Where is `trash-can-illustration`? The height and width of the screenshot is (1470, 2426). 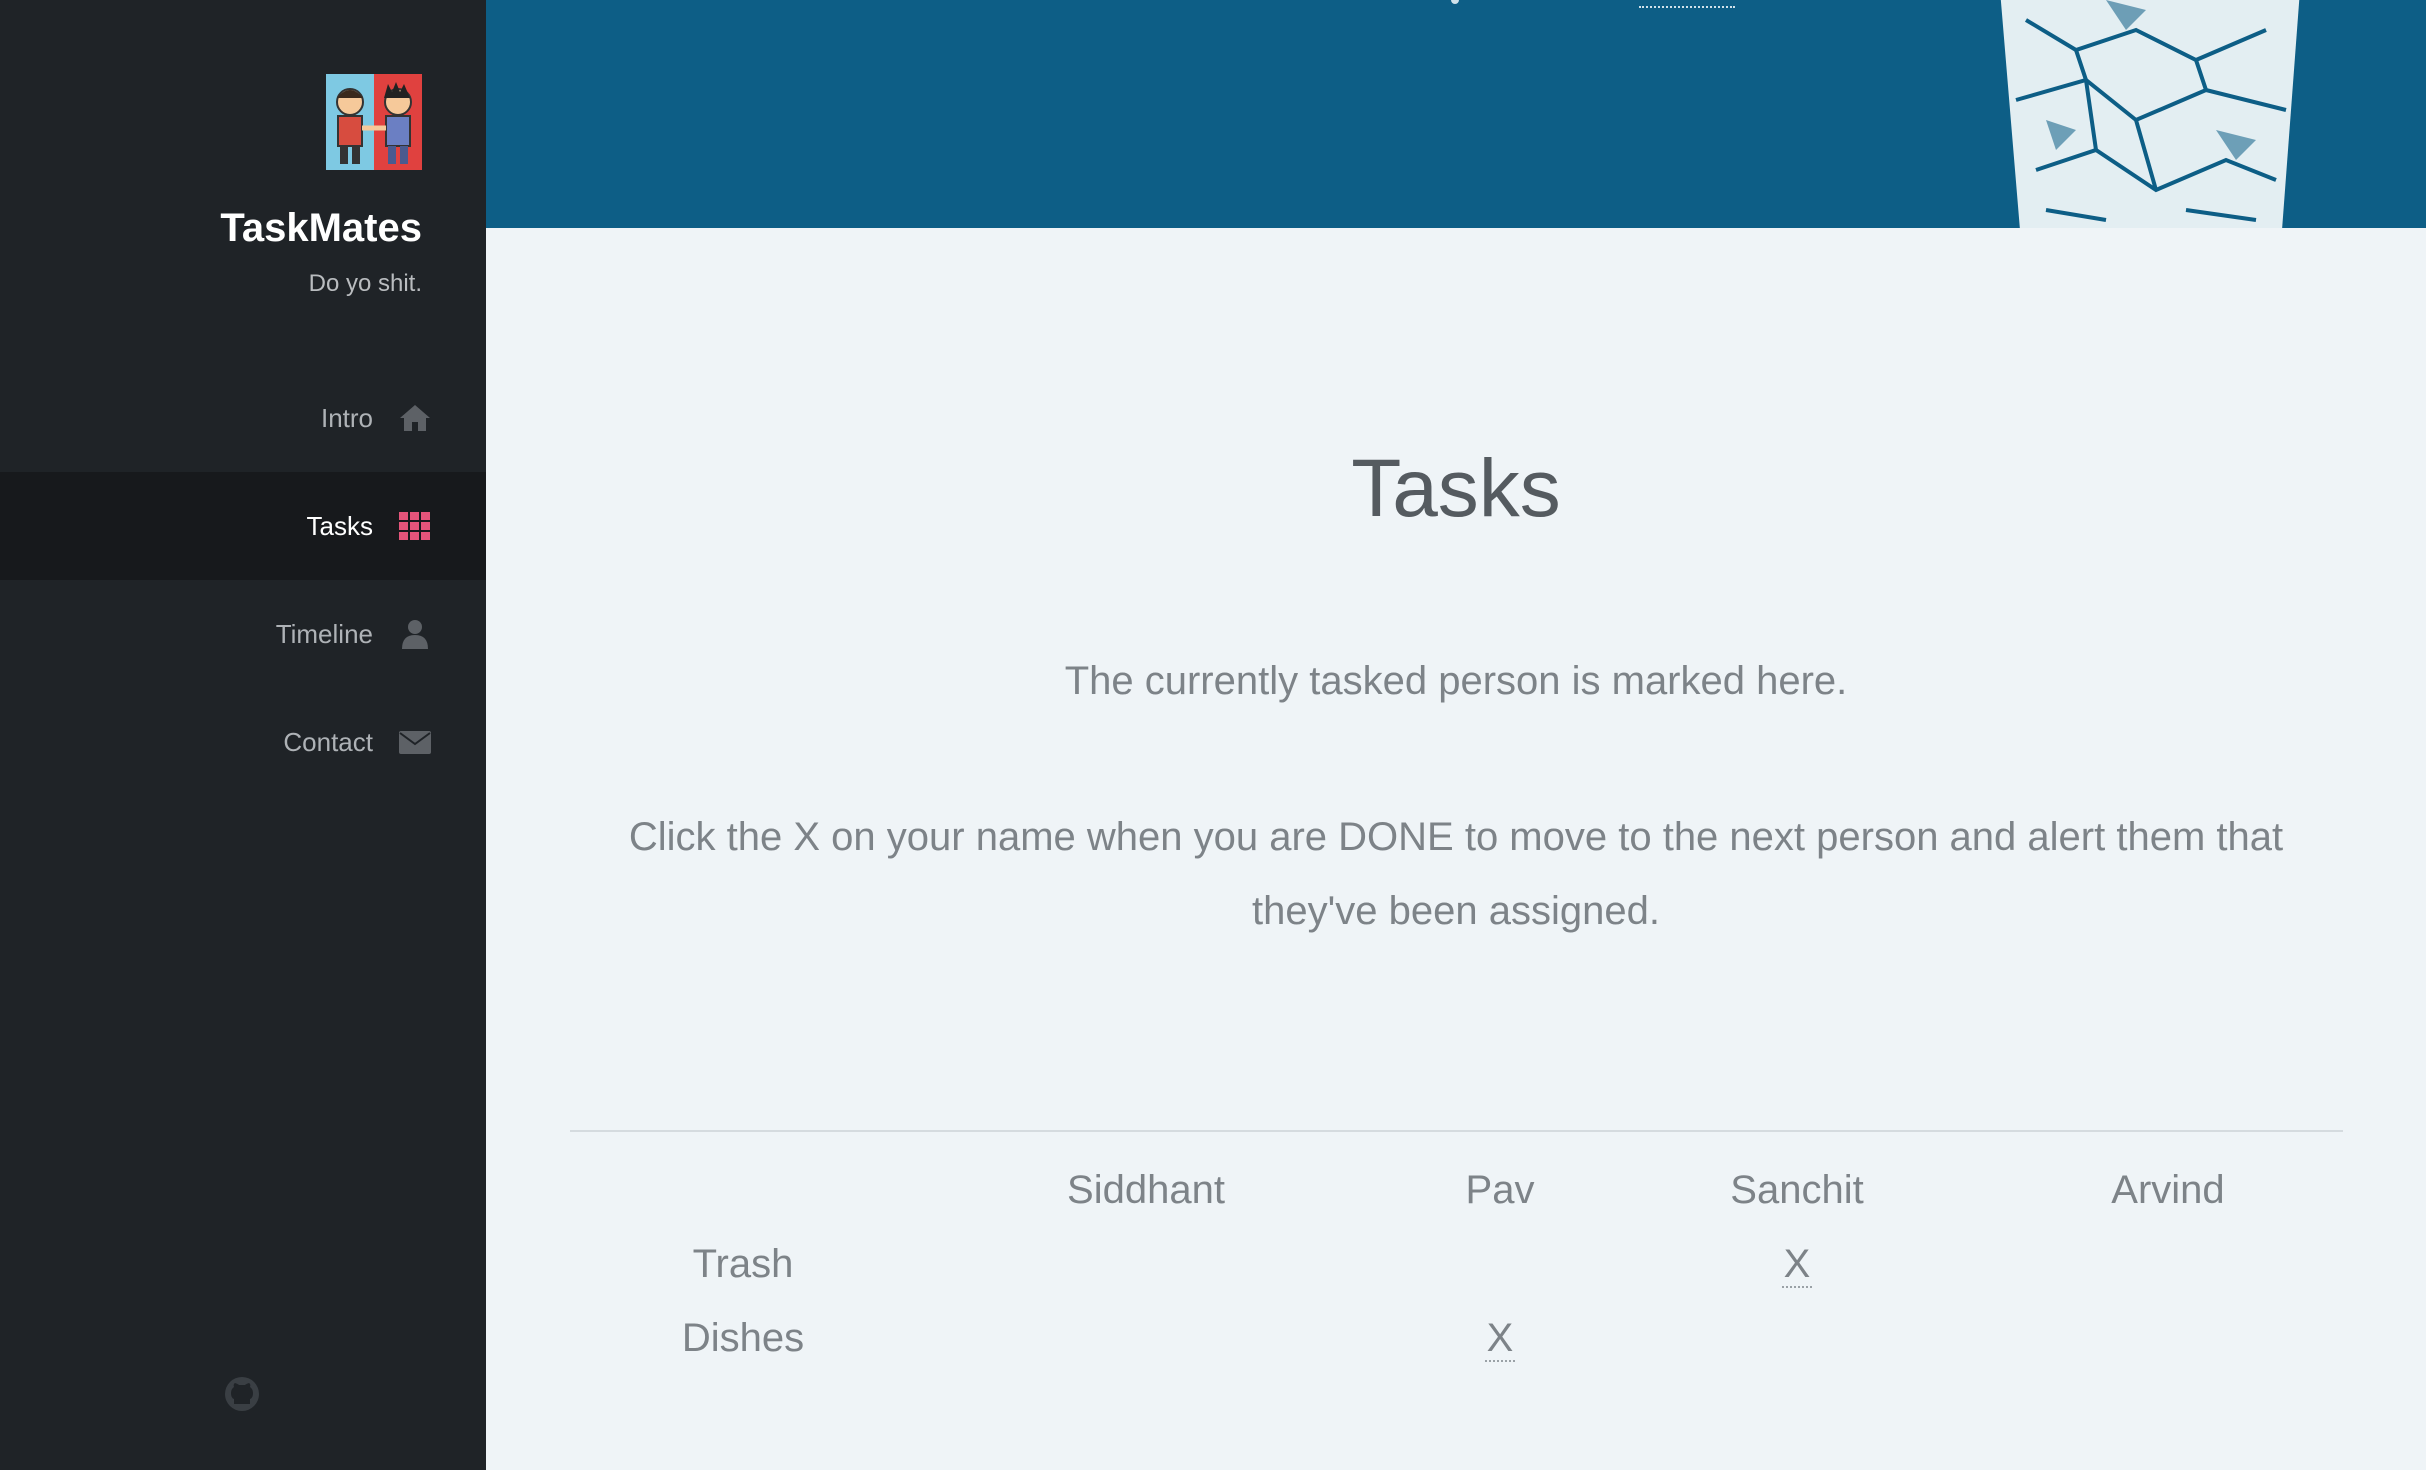
trash-can-illustration is located at coordinates (2150, 114).